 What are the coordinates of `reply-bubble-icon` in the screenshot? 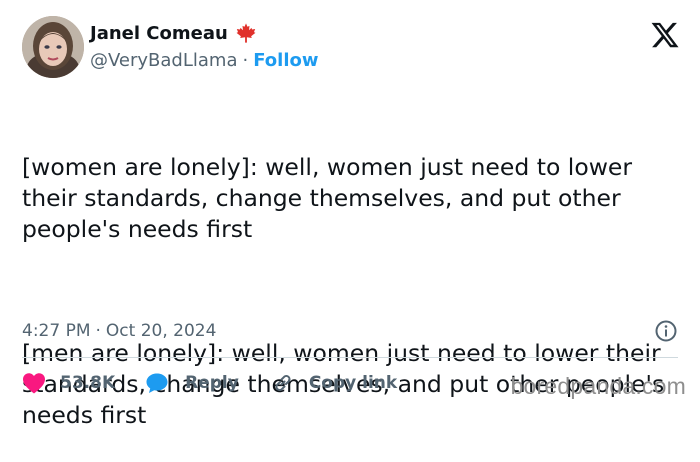 It's located at (157, 383).